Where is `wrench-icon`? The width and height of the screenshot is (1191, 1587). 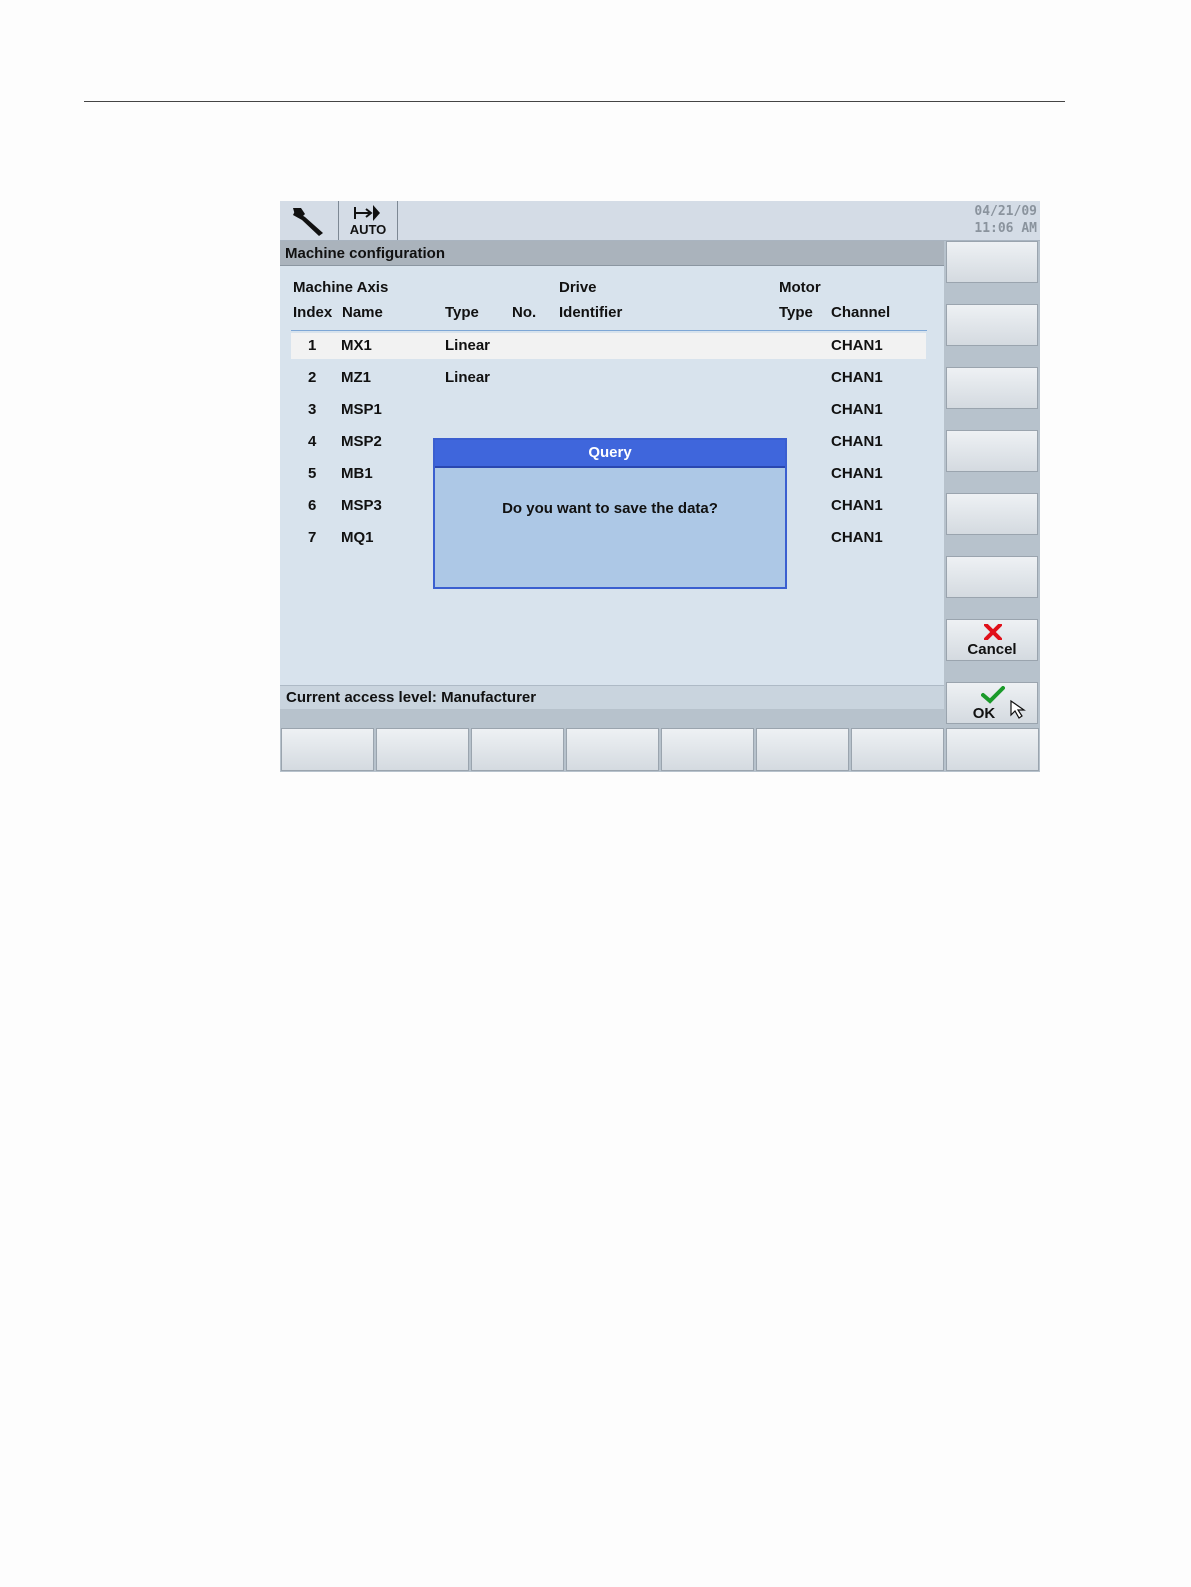 wrench-icon is located at coordinates (309, 220).